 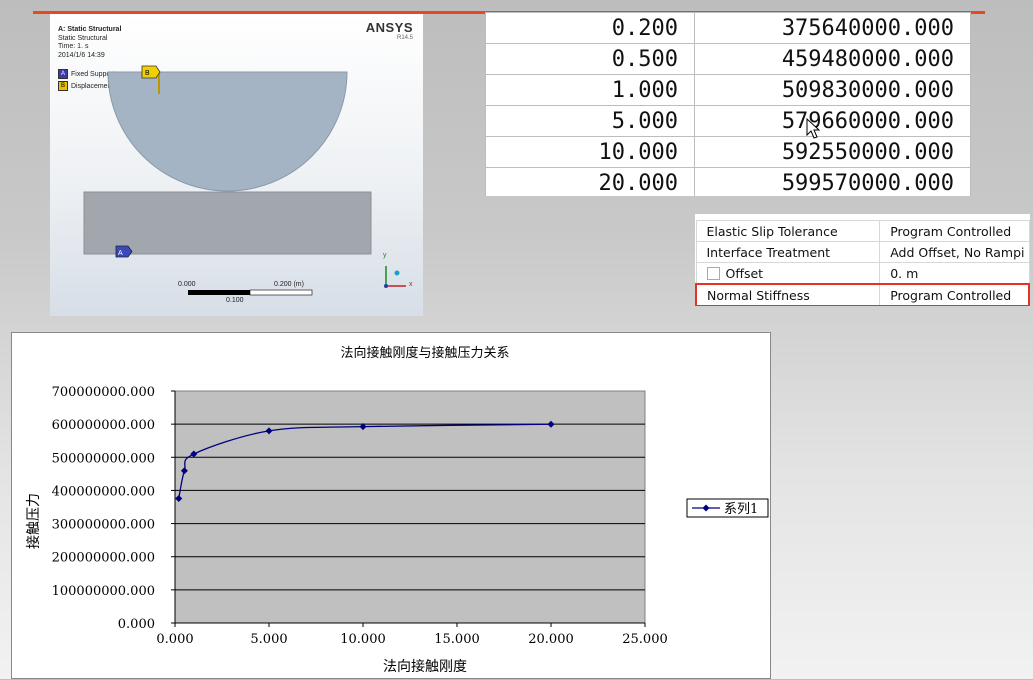 I want to click on base-block-body, so click(x=227, y=223).